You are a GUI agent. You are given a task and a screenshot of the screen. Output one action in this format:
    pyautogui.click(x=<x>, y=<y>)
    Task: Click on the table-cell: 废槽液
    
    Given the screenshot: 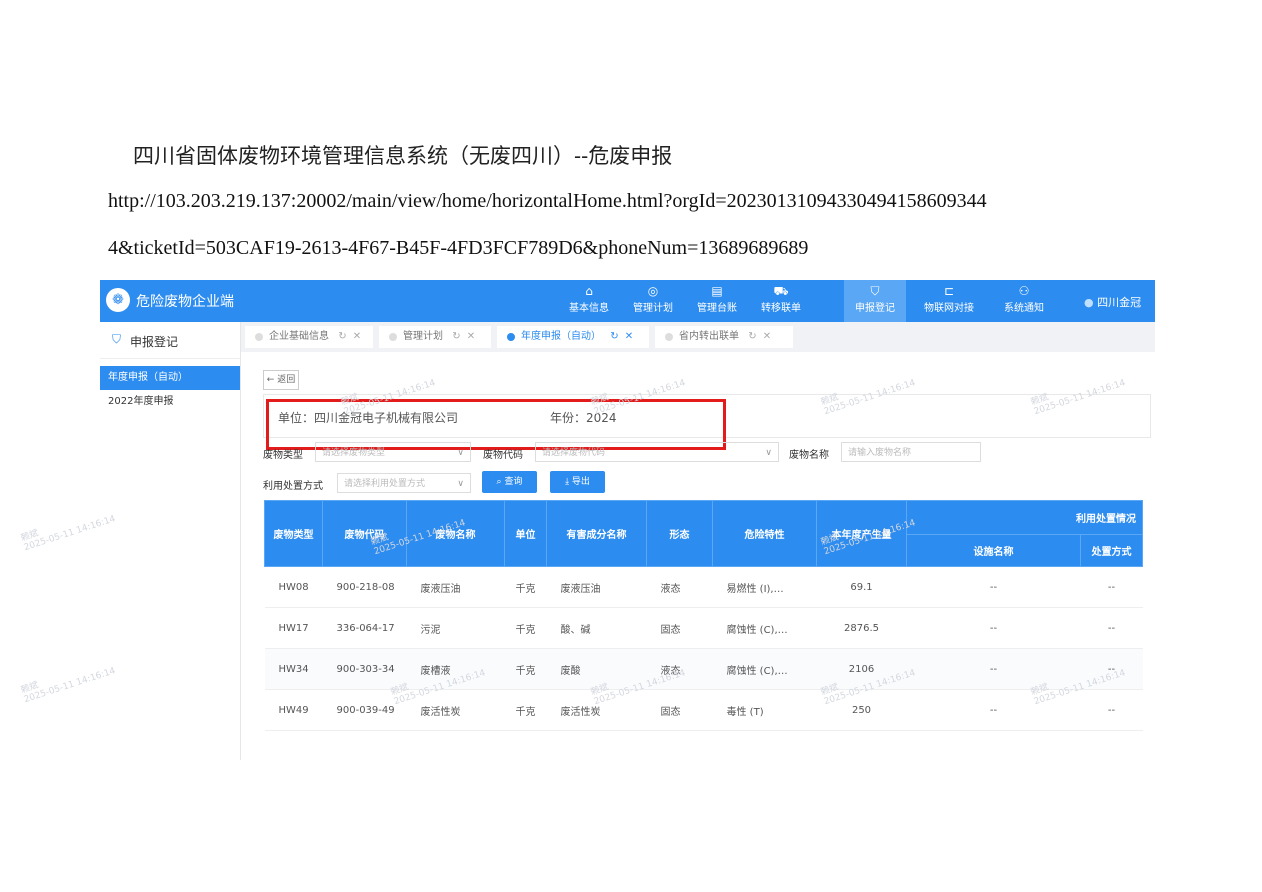 What is the action you would take?
    pyautogui.click(x=455, y=669)
    